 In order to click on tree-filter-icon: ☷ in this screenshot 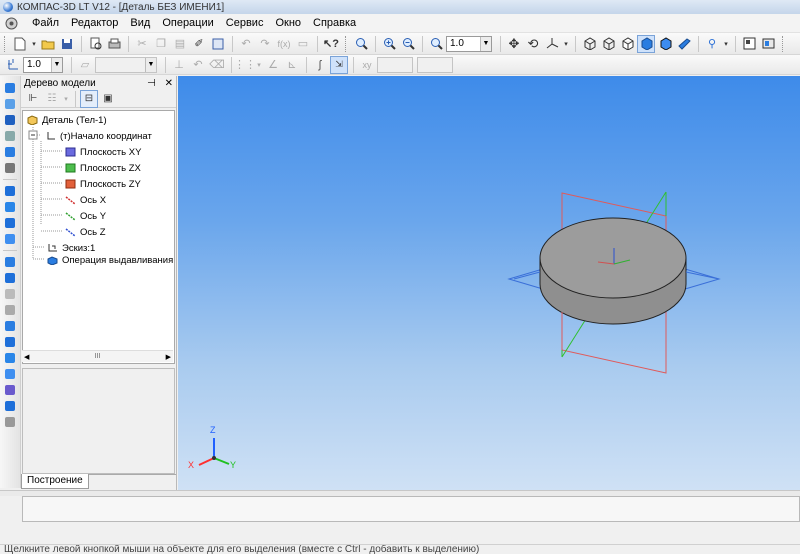, I will do `click(52, 99)`.